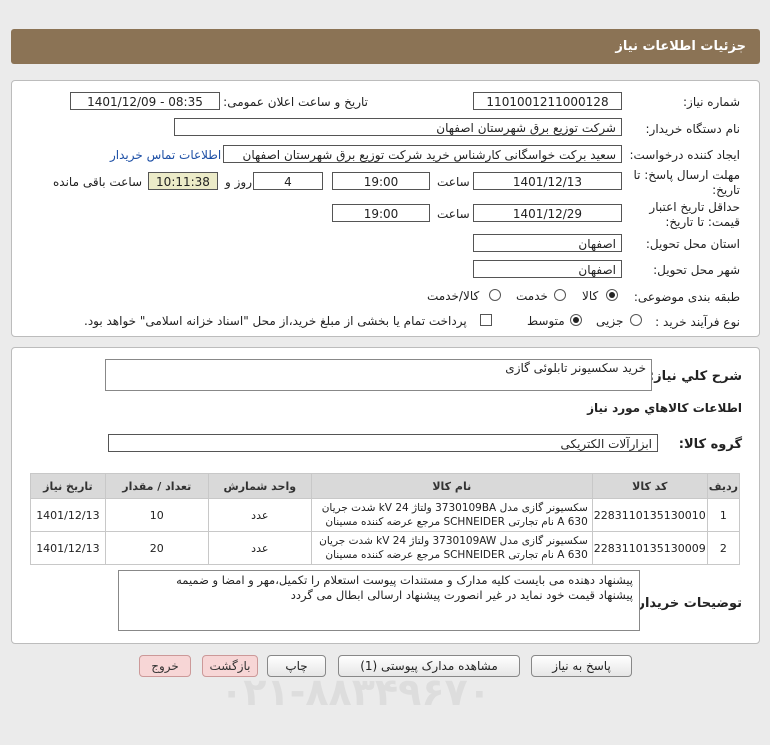  What do you see at coordinates (612, 295) in the screenshot?
I see `category-radio-goods` at bounding box center [612, 295].